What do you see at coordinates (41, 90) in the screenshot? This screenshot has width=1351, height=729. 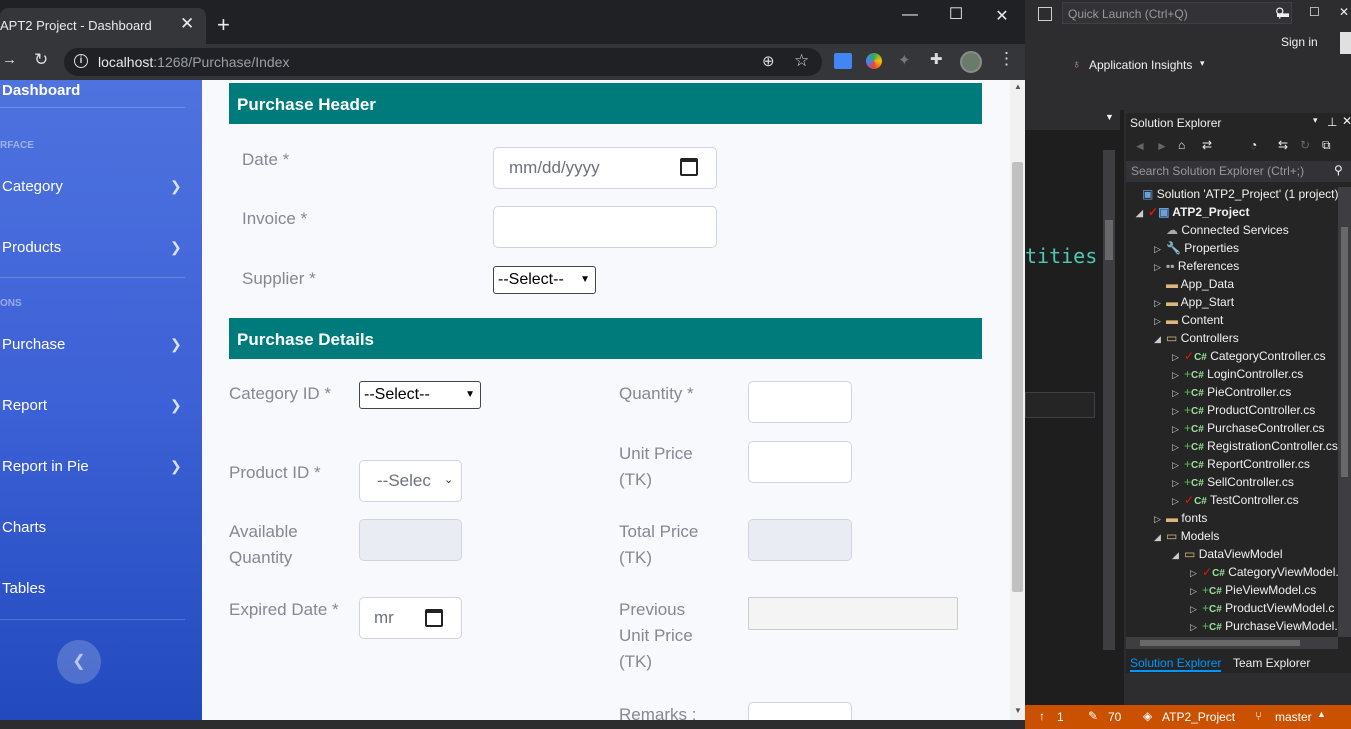 I see `sidebar-dashboard-link: Dashboard` at bounding box center [41, 90].